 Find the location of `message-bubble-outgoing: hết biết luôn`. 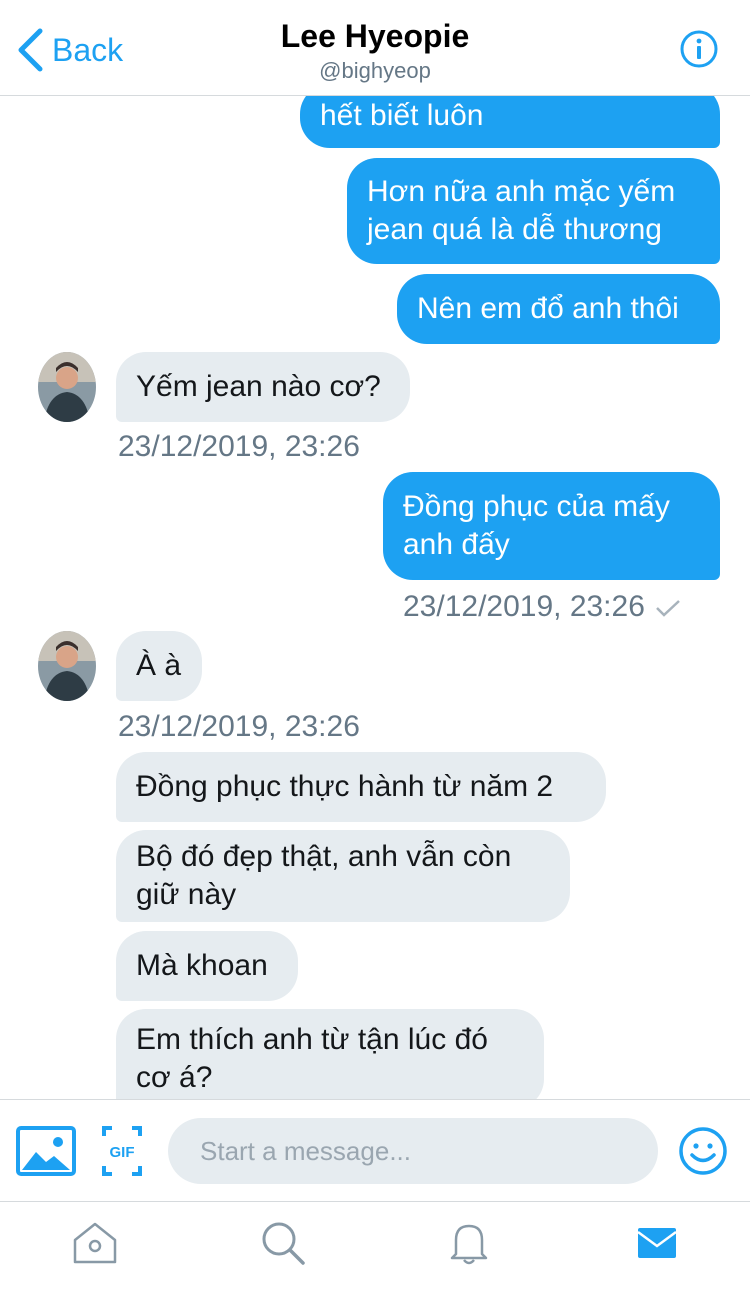

message-bubble-outgoing: hết biết luôn is located at coordinates (510, 122).